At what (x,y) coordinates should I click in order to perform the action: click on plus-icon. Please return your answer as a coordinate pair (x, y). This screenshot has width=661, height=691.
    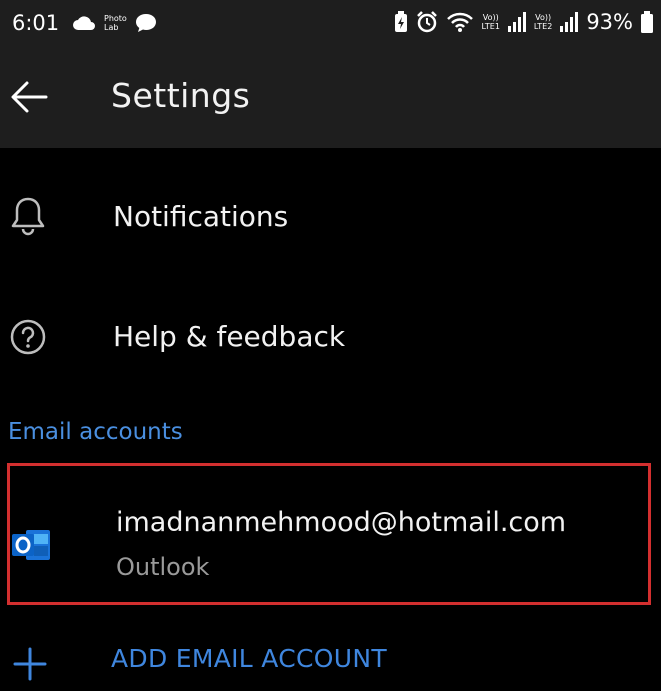
    Looking at the image, I should click on (30, 664).